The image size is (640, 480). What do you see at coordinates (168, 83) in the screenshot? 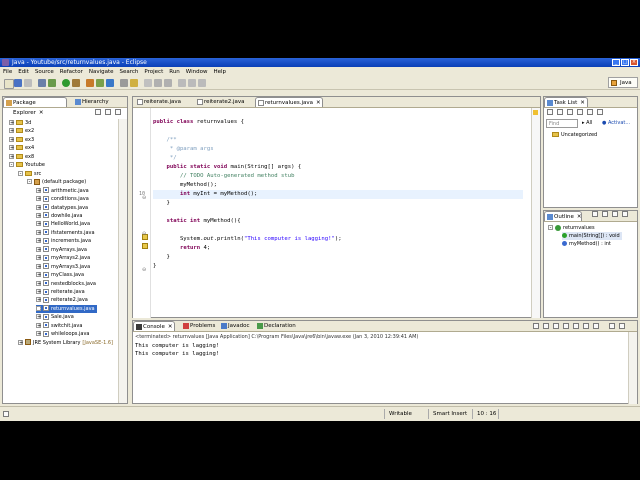
I see `previous-annotation-icon` at bounding box center [168, 83].